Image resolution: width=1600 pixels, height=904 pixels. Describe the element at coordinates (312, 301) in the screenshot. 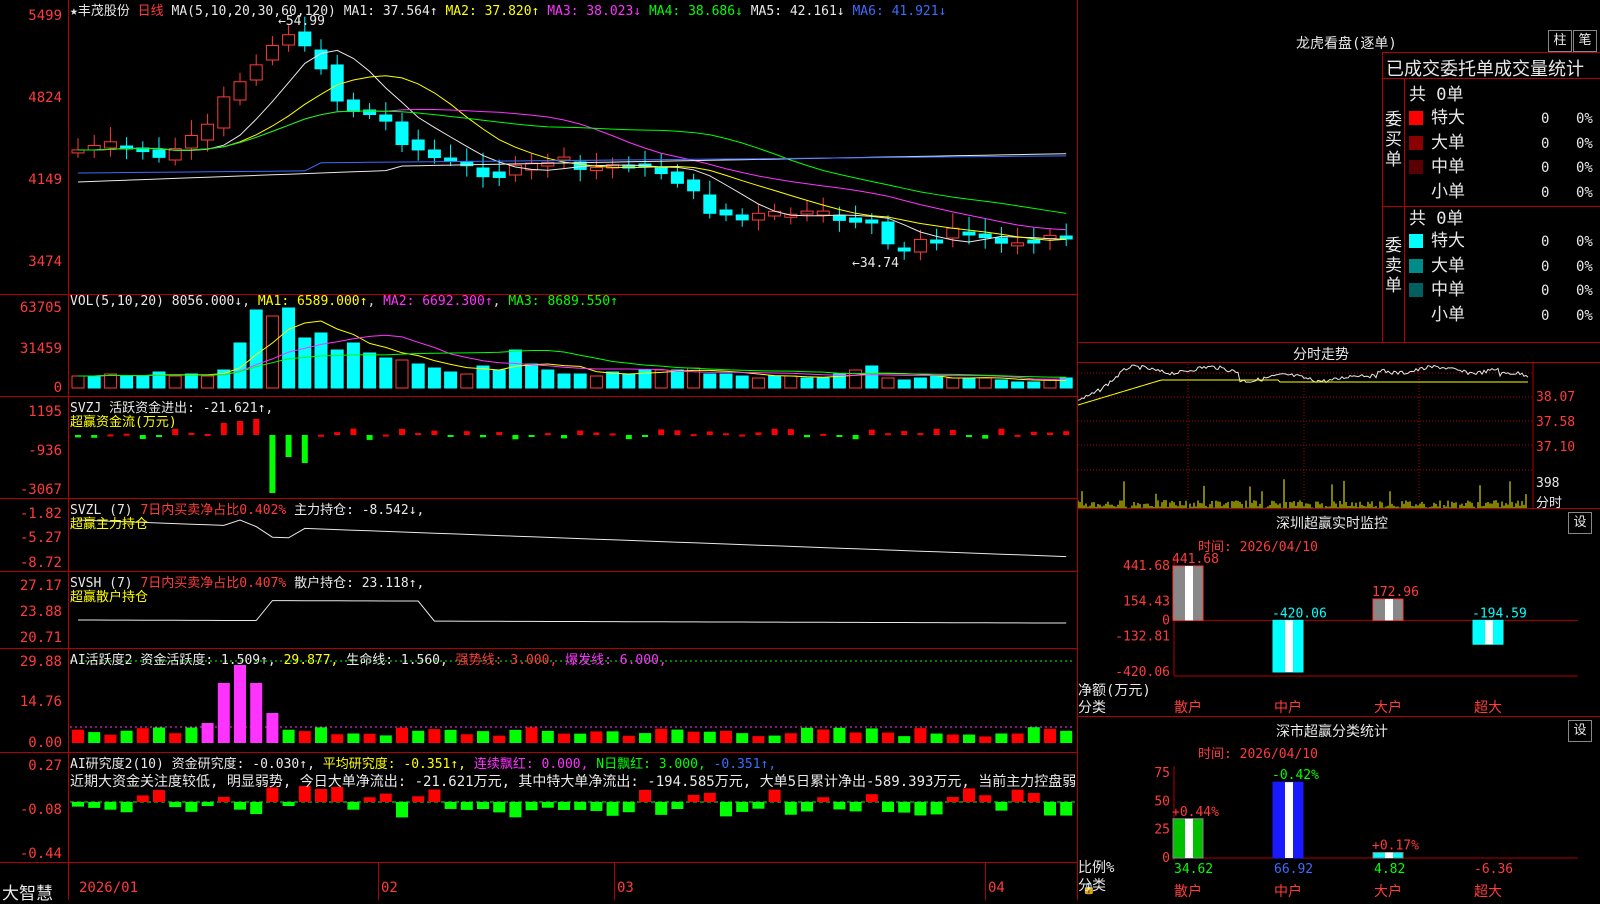

I see `vol-ma1: MA1: 6589.000↑` at that location.